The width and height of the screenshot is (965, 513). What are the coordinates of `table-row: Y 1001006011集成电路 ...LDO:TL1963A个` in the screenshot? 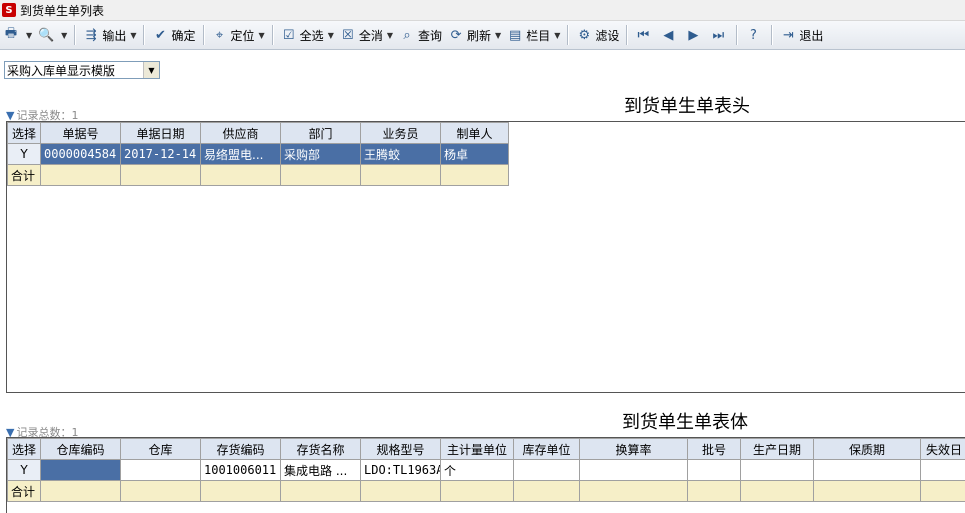 It's located at (486, 470).